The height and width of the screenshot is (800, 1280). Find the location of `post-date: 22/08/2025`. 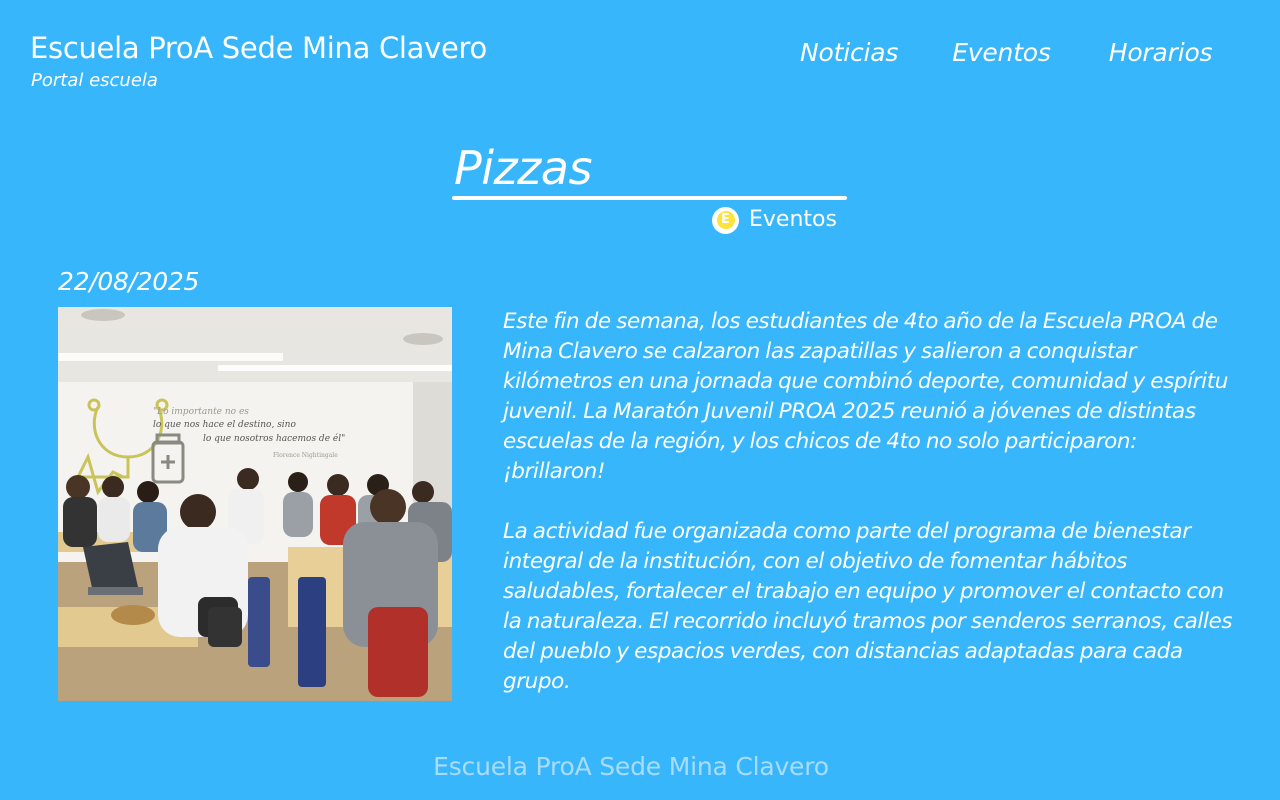

post-date: 22/08/2025 is located at coordinates (129, 281).